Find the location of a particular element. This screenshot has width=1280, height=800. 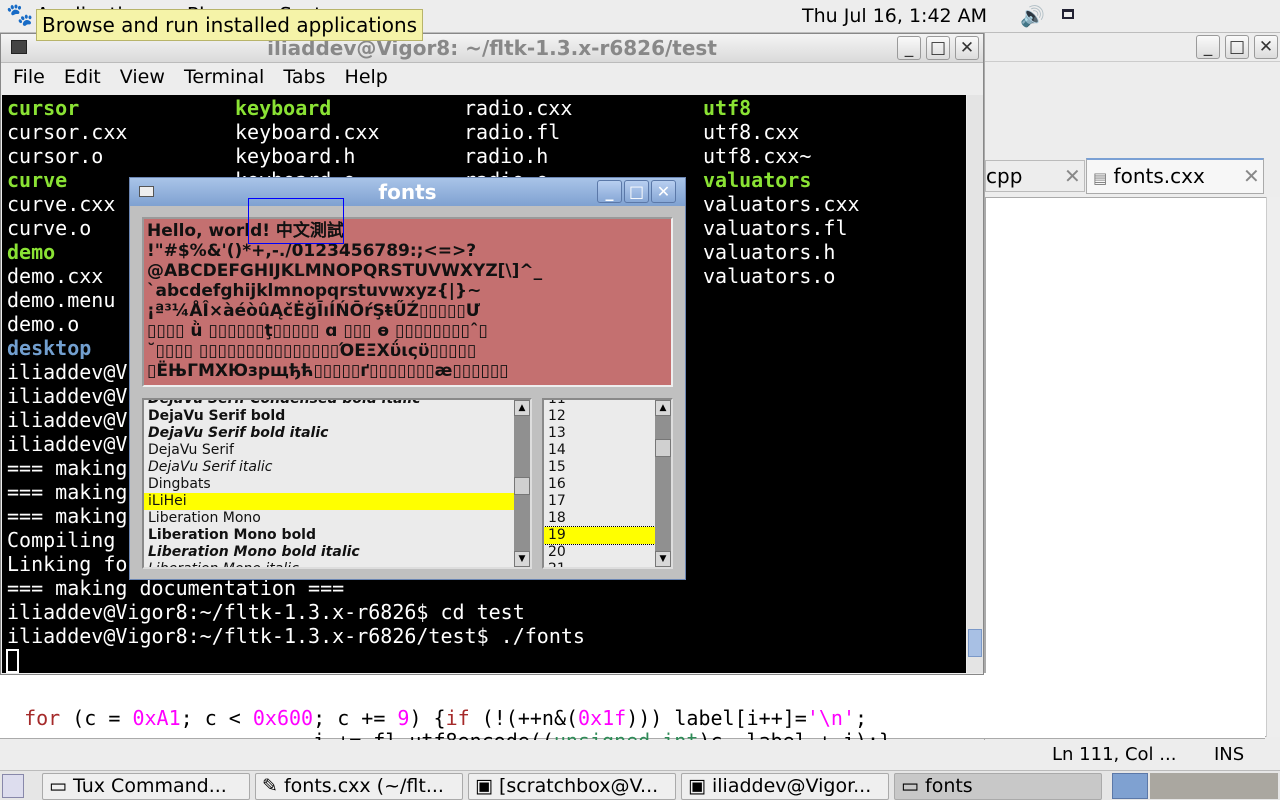

terminal-line: iliaddev@Vi is located at coordinates (73, 444).